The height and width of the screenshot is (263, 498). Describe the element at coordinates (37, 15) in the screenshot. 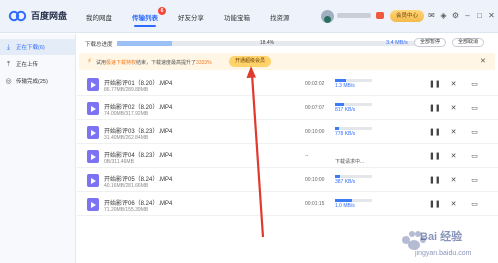

I see `app-logo: 百度网盘` at that location.